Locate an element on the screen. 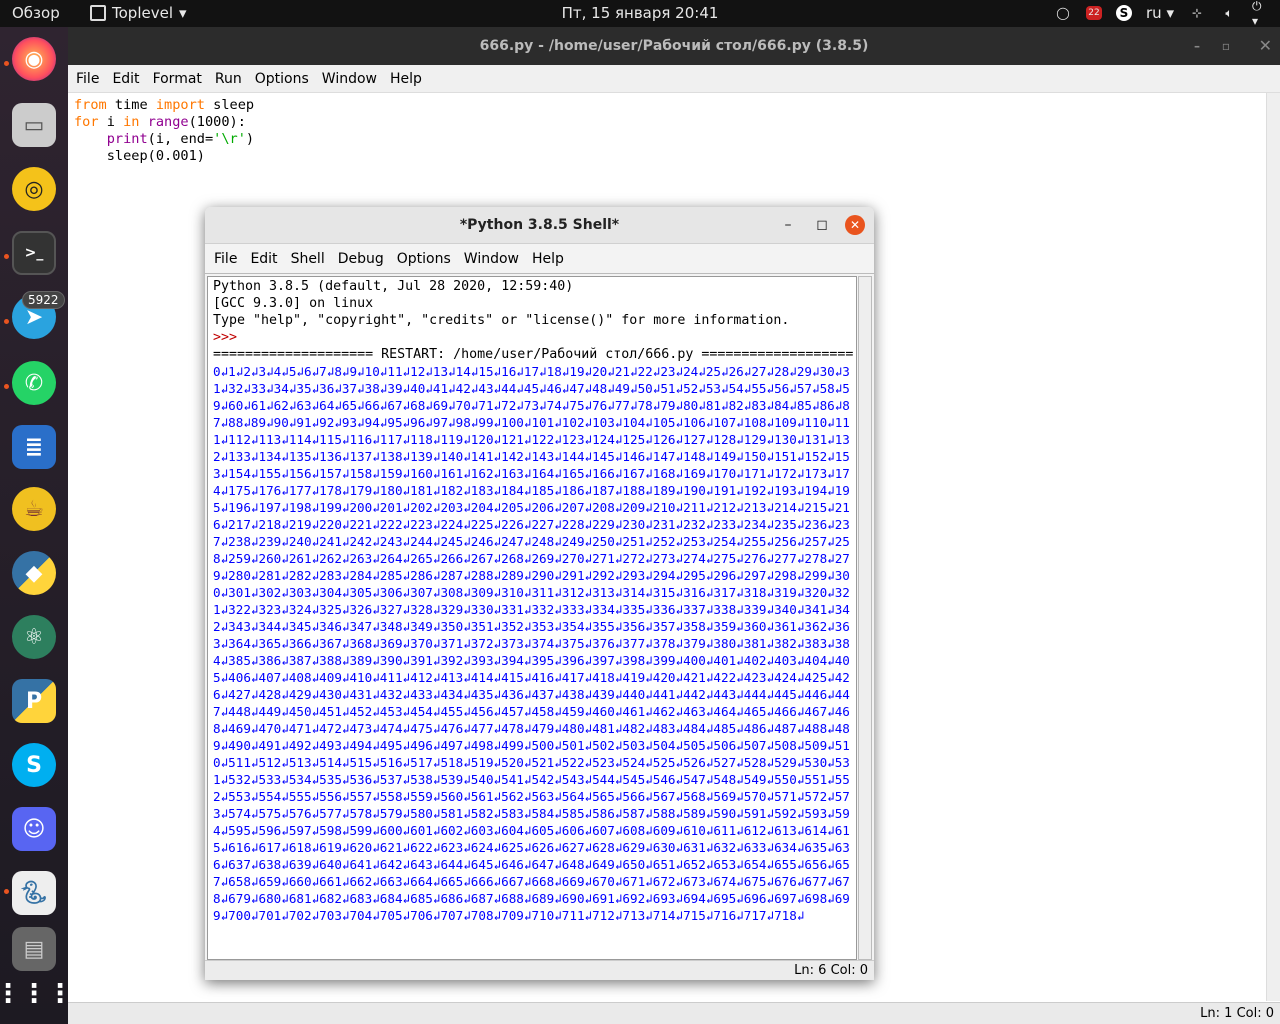 The image size is (1280, 1024). menu-run: Run is located at coordinates (228, 79).